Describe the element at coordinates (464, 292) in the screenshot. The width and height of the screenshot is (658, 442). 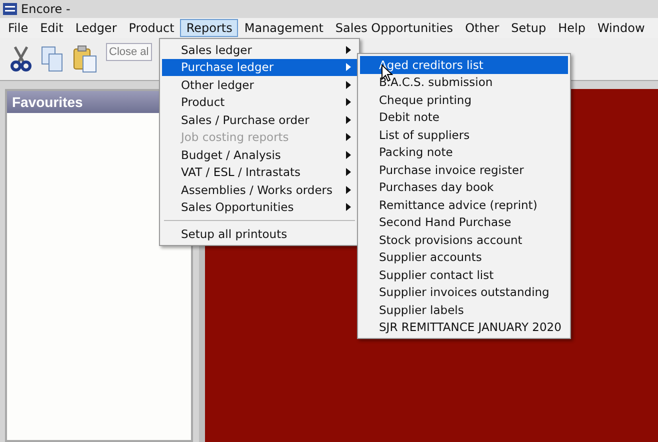
I see `menu-option: Supplier invoices outstanding` at that location.